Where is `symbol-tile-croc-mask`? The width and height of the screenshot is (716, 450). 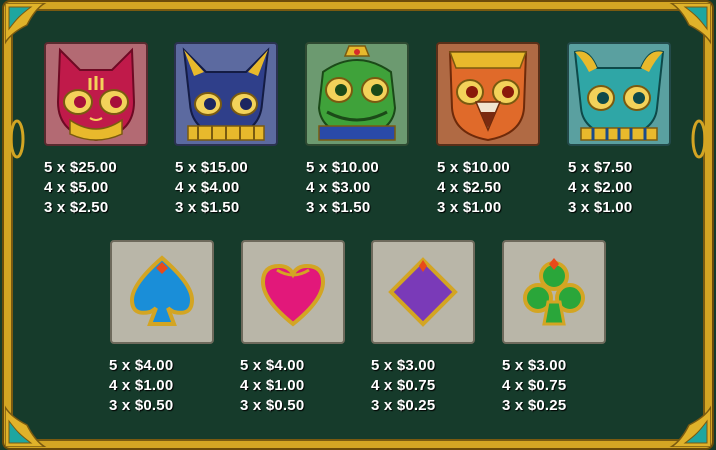
symbol-tile-croc-mask is located at coordinates (357, 94).